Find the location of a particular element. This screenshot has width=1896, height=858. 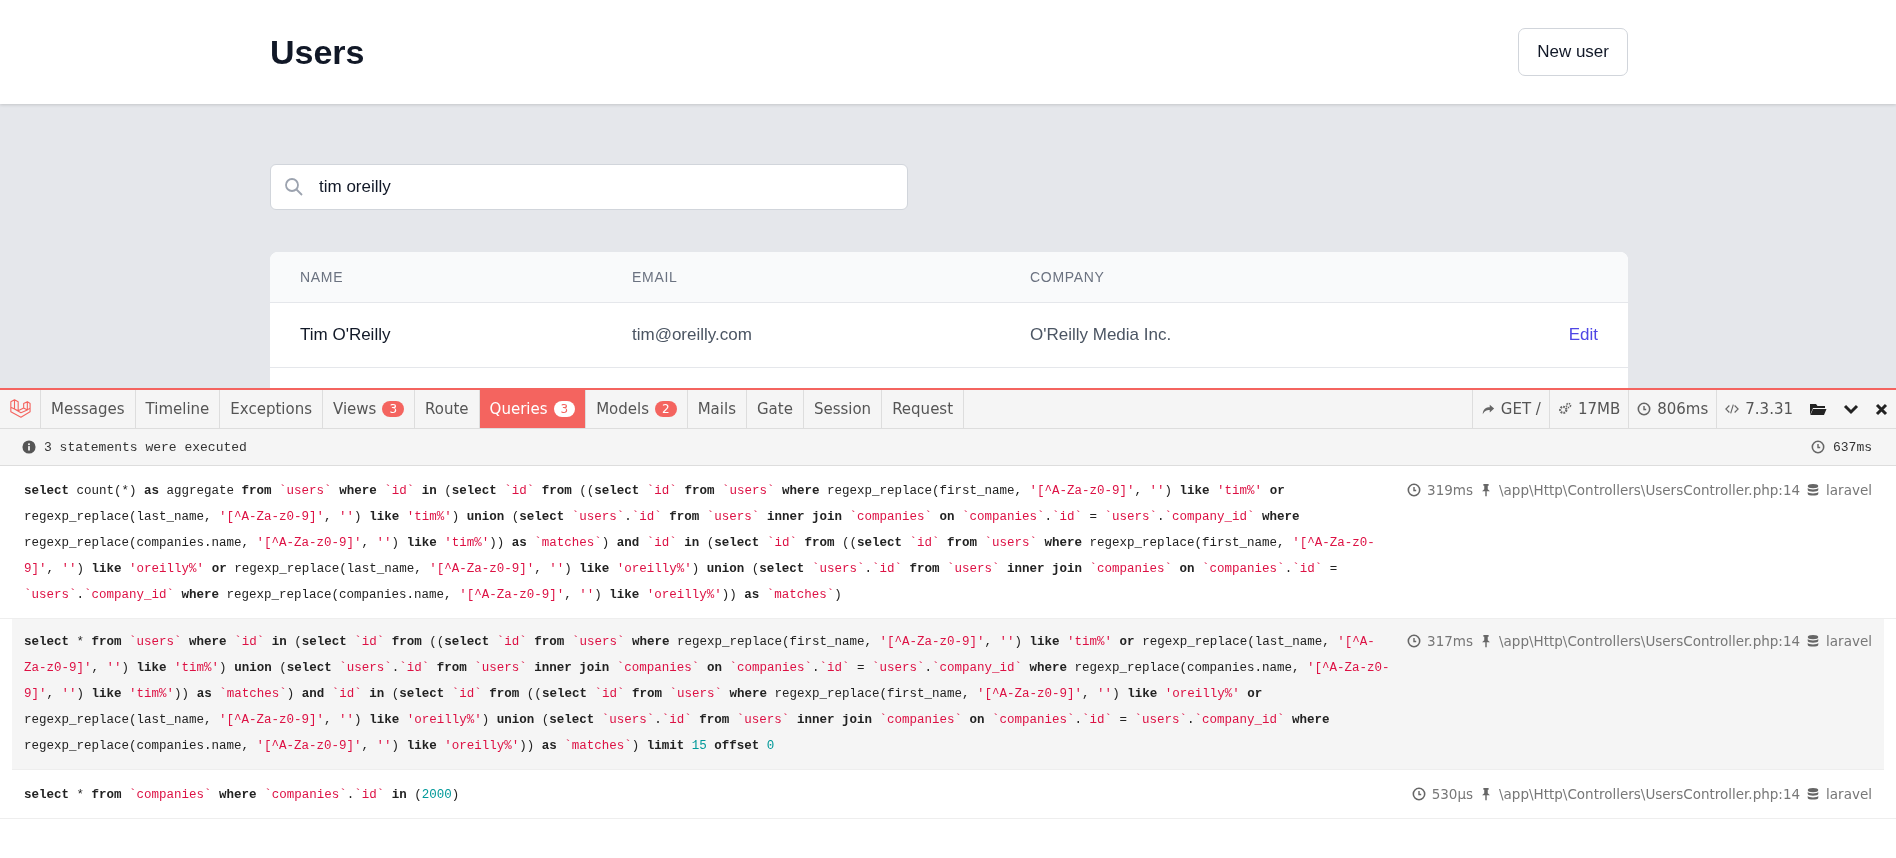

tab-label: Exceptions is located at coordinates (271, 409).